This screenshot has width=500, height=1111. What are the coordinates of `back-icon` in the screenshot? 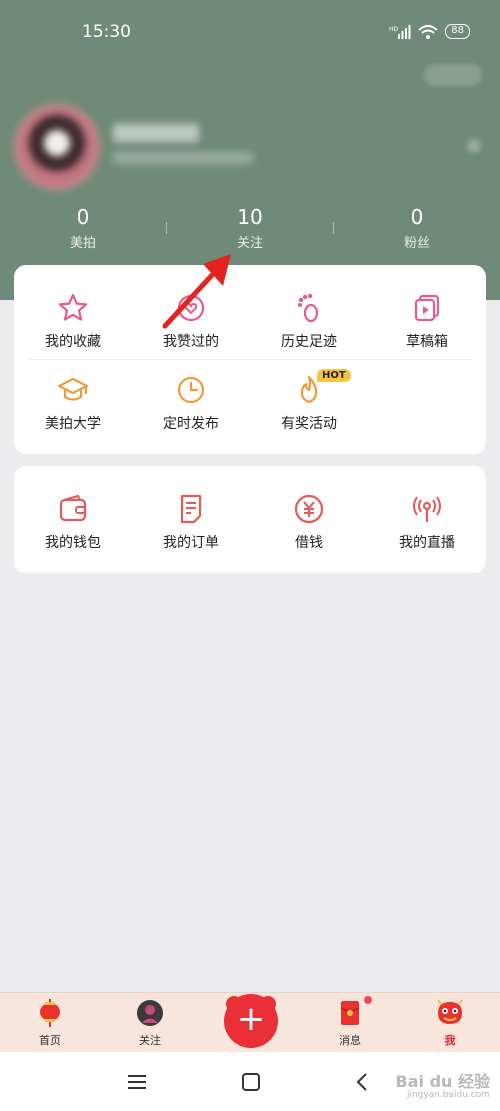 It's located at (363, 1082).